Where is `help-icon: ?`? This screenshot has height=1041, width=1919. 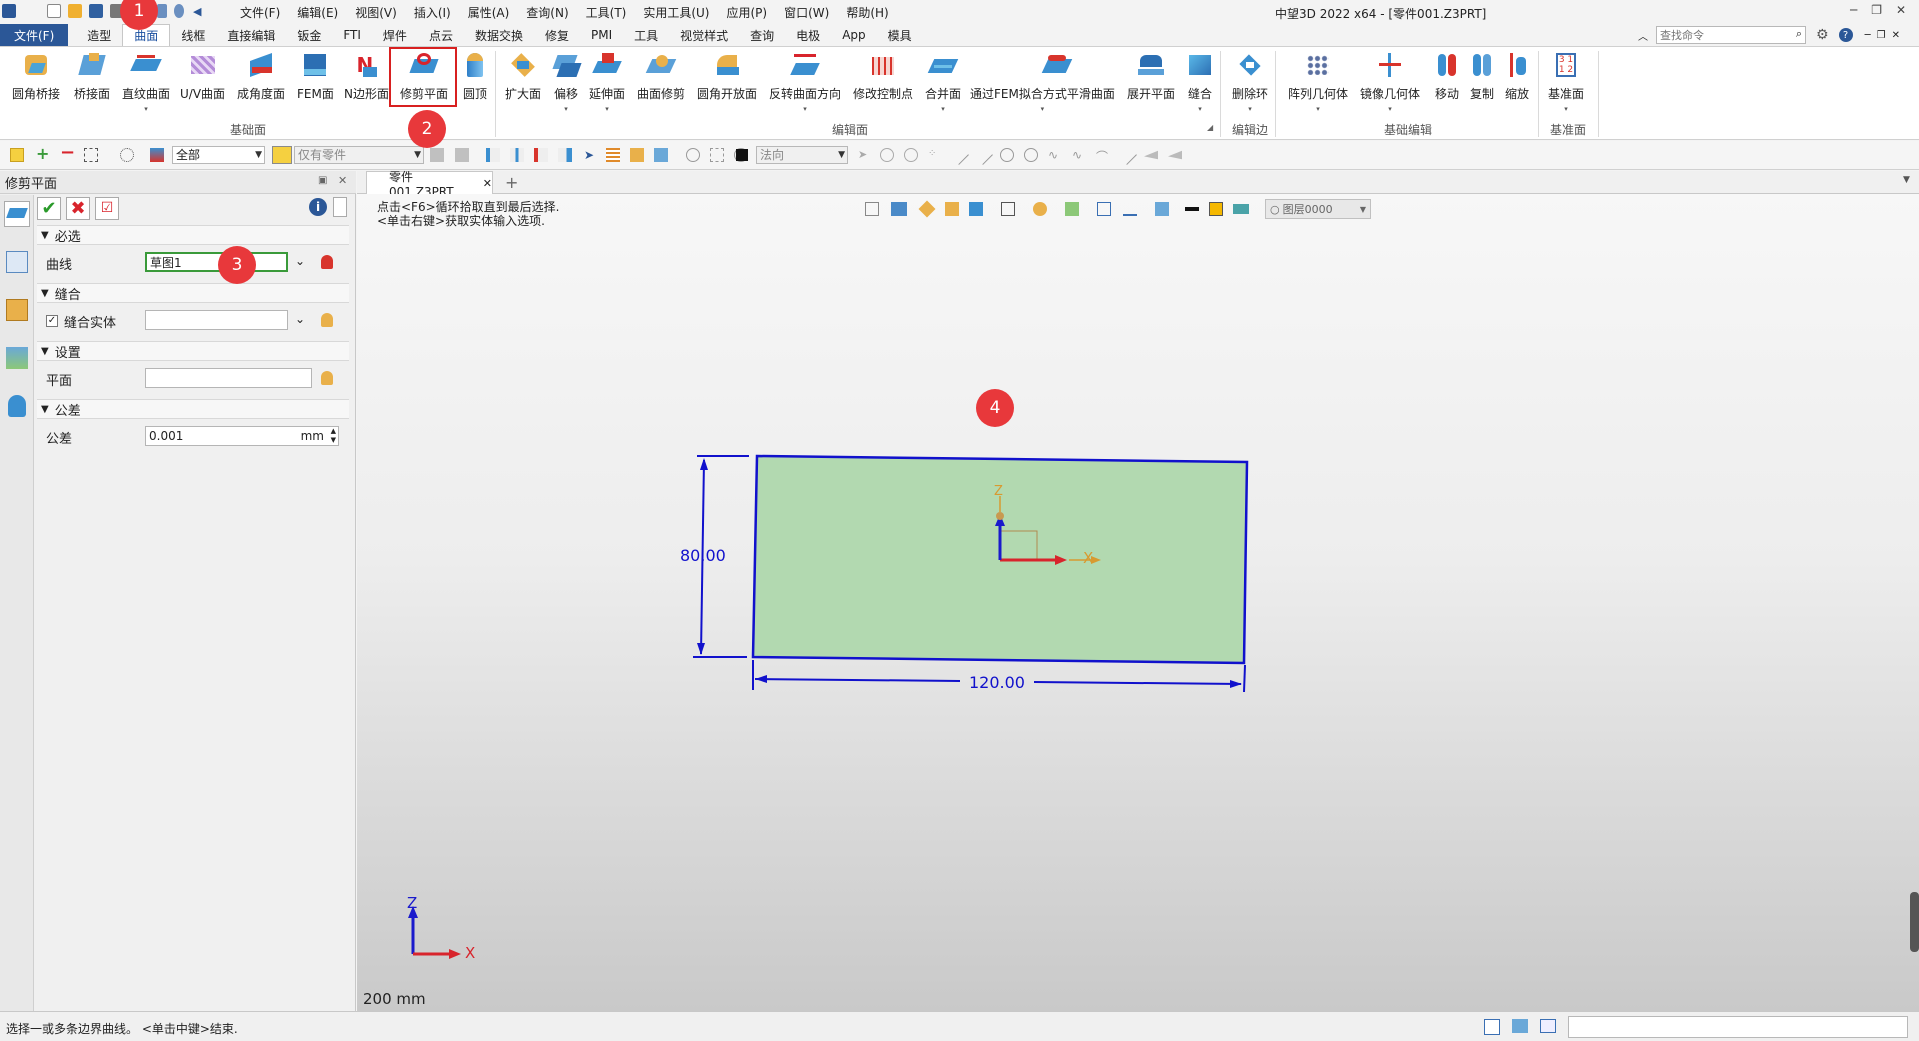
help-icon: ? is located at coordinates (1845, 35).